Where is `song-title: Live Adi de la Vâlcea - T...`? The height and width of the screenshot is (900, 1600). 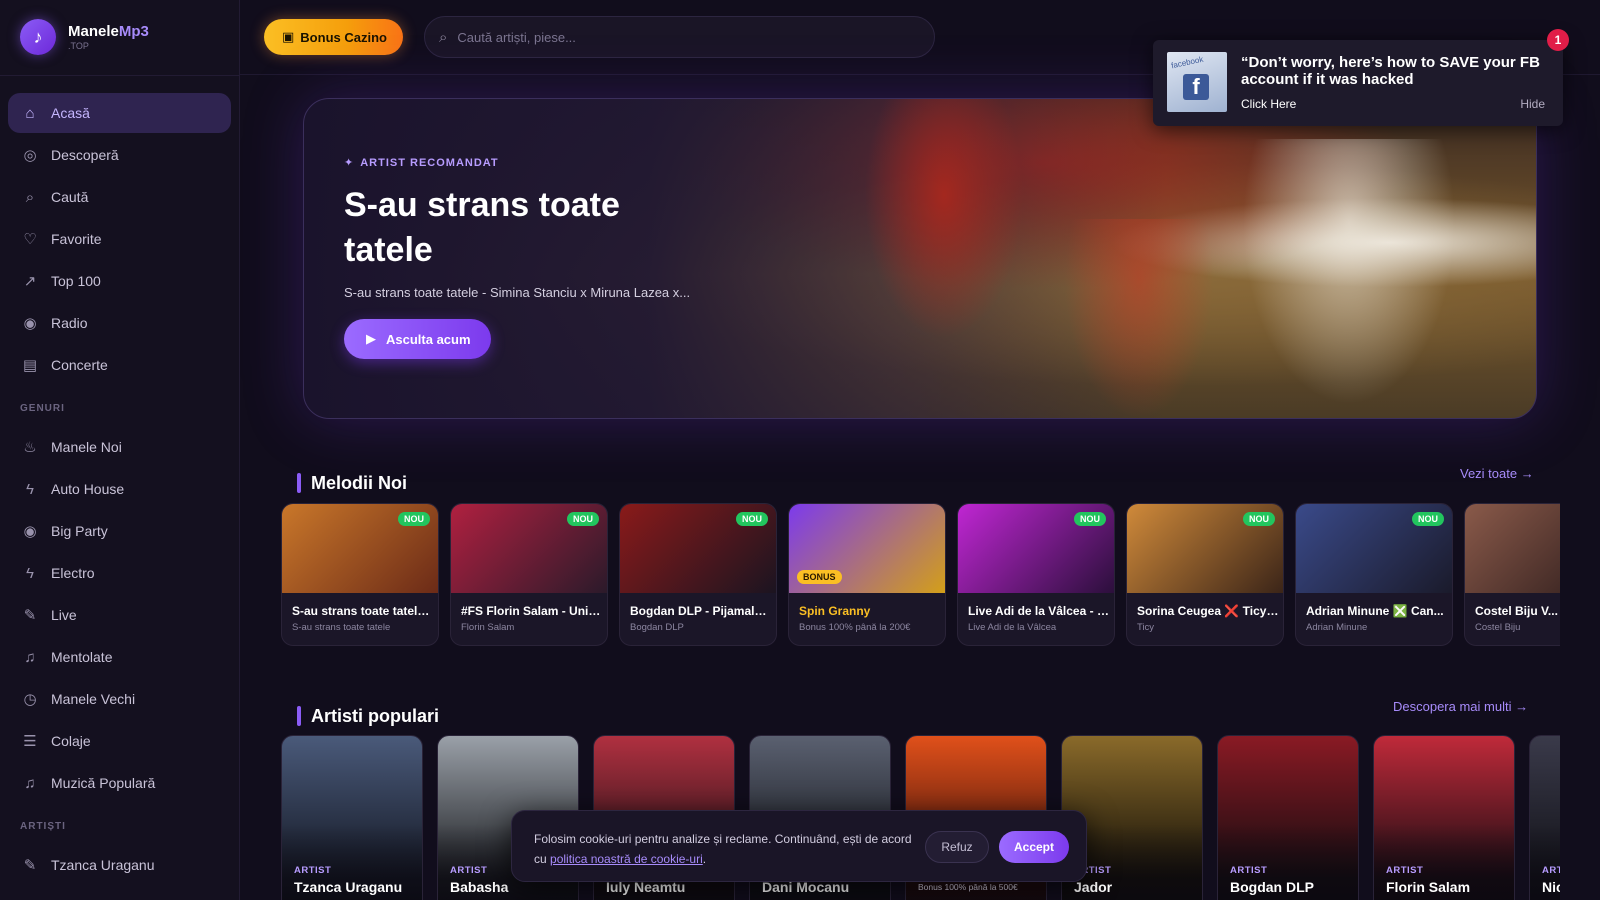
song-title: Live Adi de la Vâlcea - T... is located at coordinates (1039, 611).